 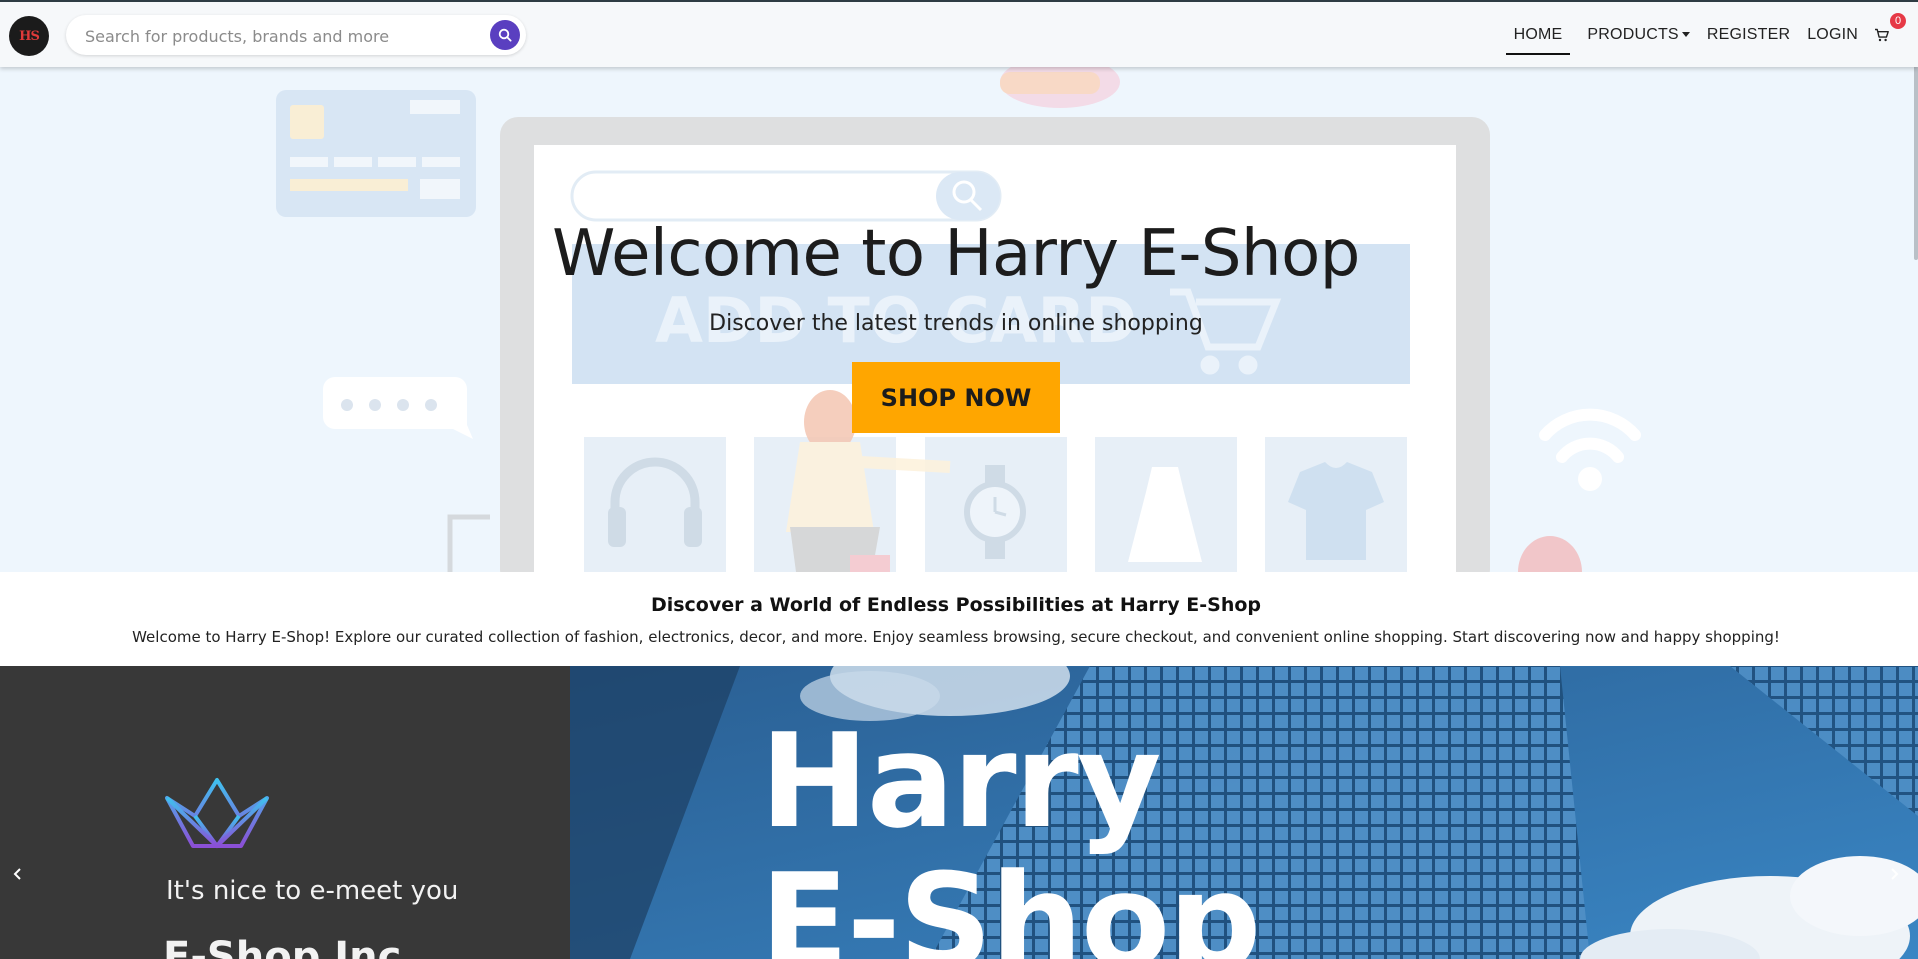 I want to click on carousel-company-name: E-Shop Inc., so click(x=290, y=946).